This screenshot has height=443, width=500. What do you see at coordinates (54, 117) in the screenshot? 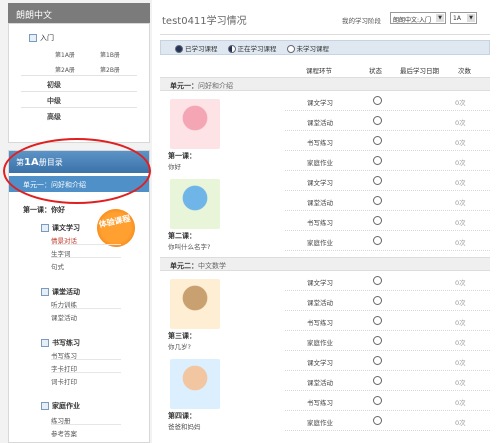
I see `nav-level-advanced: 高级` at bounding box center [54, 117].